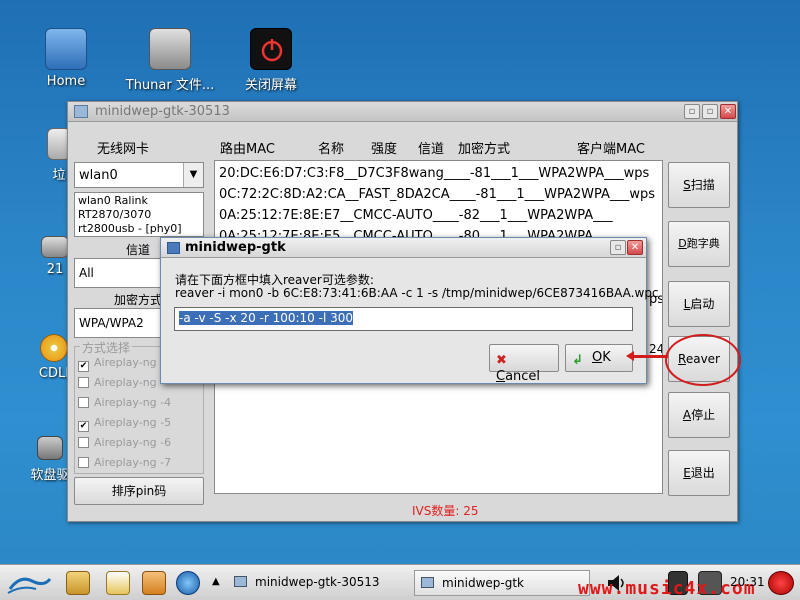 This screenshot has height=600, width=800. Describe the element at coordinates (111, 323) in the screenshot. I see `encryption-value: WPA/WPA2` at that location.